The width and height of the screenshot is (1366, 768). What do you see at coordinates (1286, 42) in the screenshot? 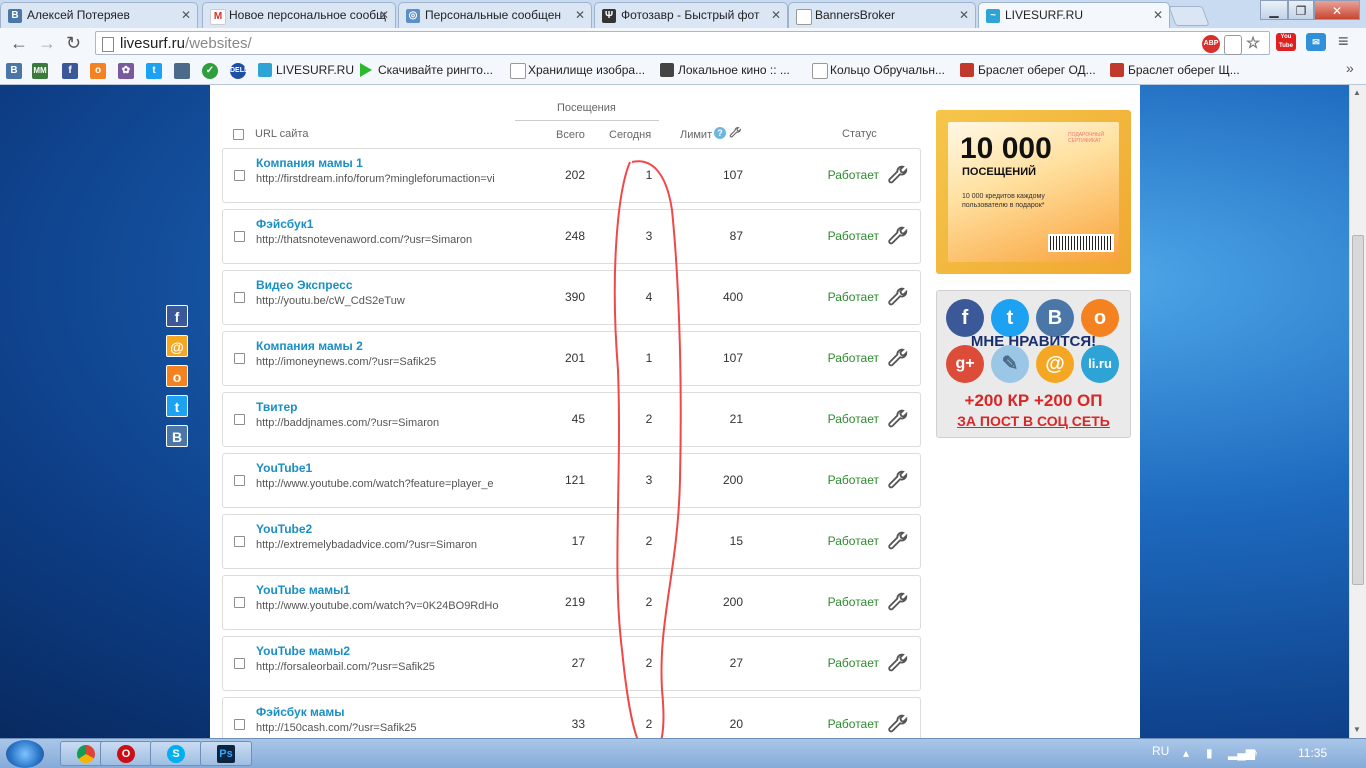
I see `youtube-icon: You Tube` at bounding box center [1286, 42].